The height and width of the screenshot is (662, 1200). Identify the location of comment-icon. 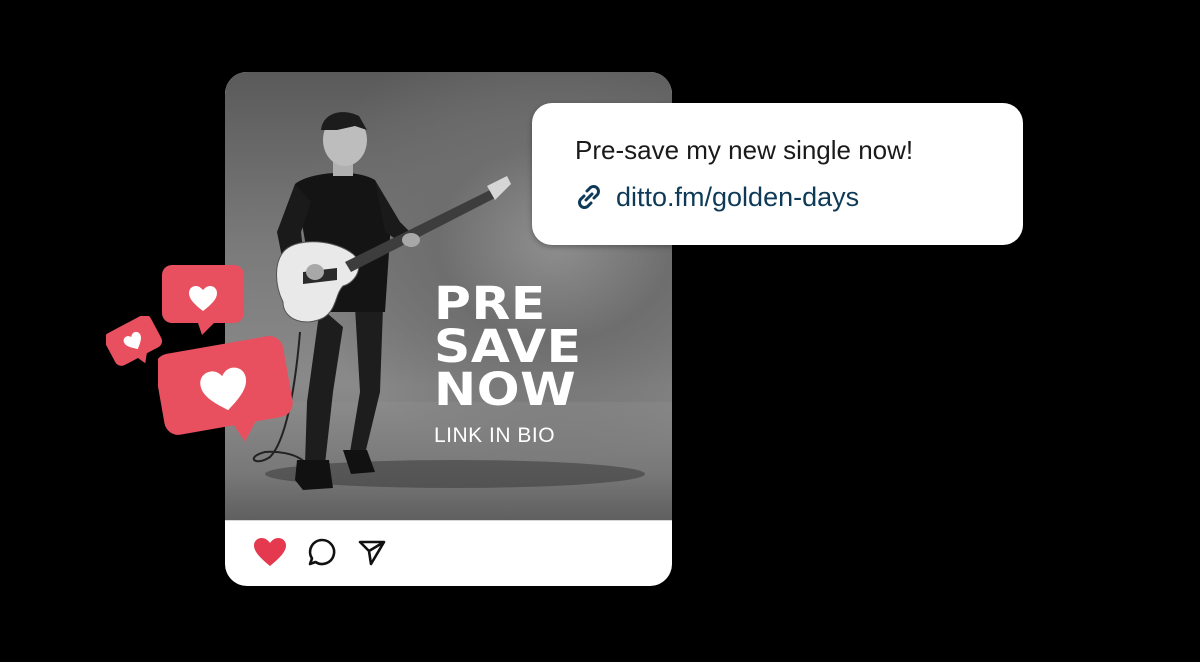
(322, 552).